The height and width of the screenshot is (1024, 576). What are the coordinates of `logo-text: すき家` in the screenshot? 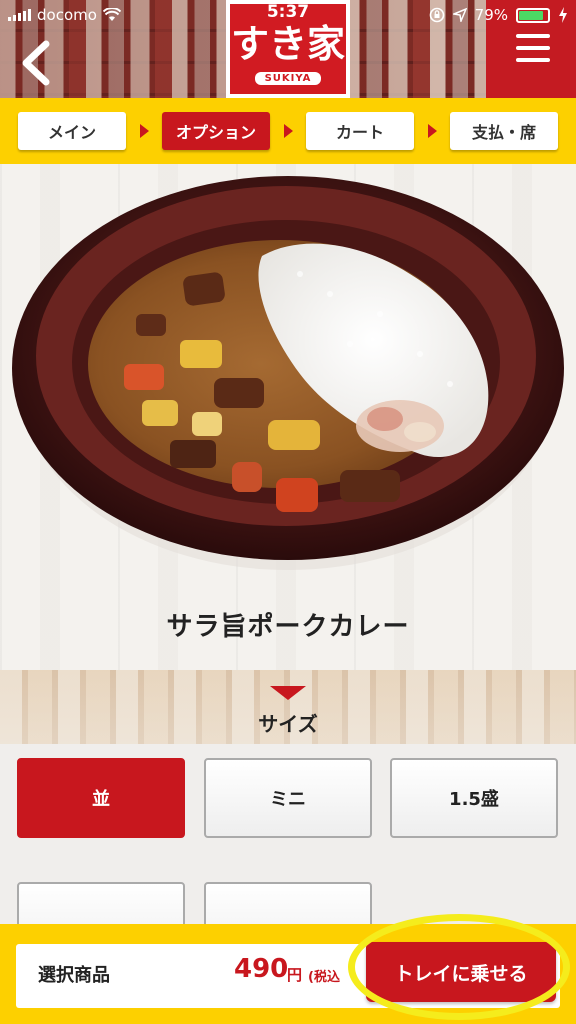 It's located at (287, 43).